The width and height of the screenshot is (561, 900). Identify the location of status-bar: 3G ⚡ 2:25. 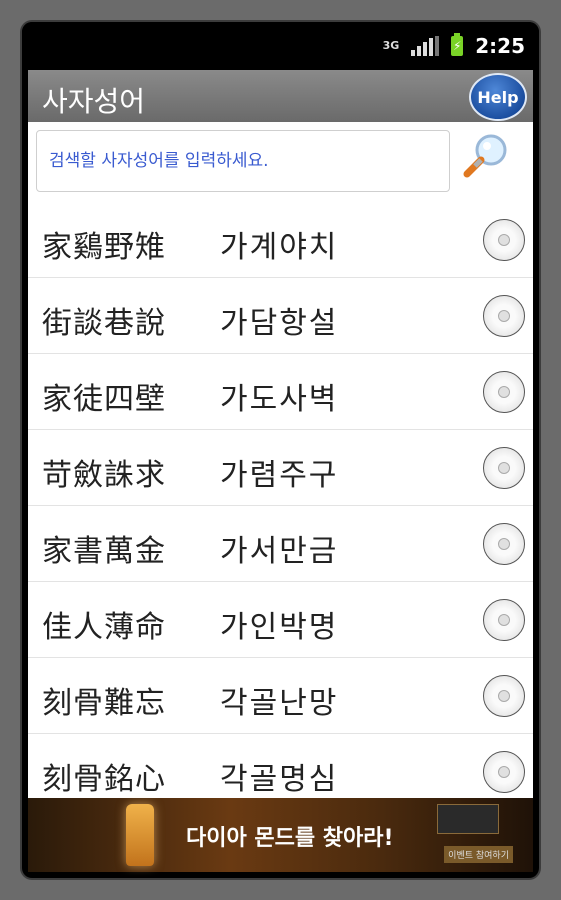
(280, 46).